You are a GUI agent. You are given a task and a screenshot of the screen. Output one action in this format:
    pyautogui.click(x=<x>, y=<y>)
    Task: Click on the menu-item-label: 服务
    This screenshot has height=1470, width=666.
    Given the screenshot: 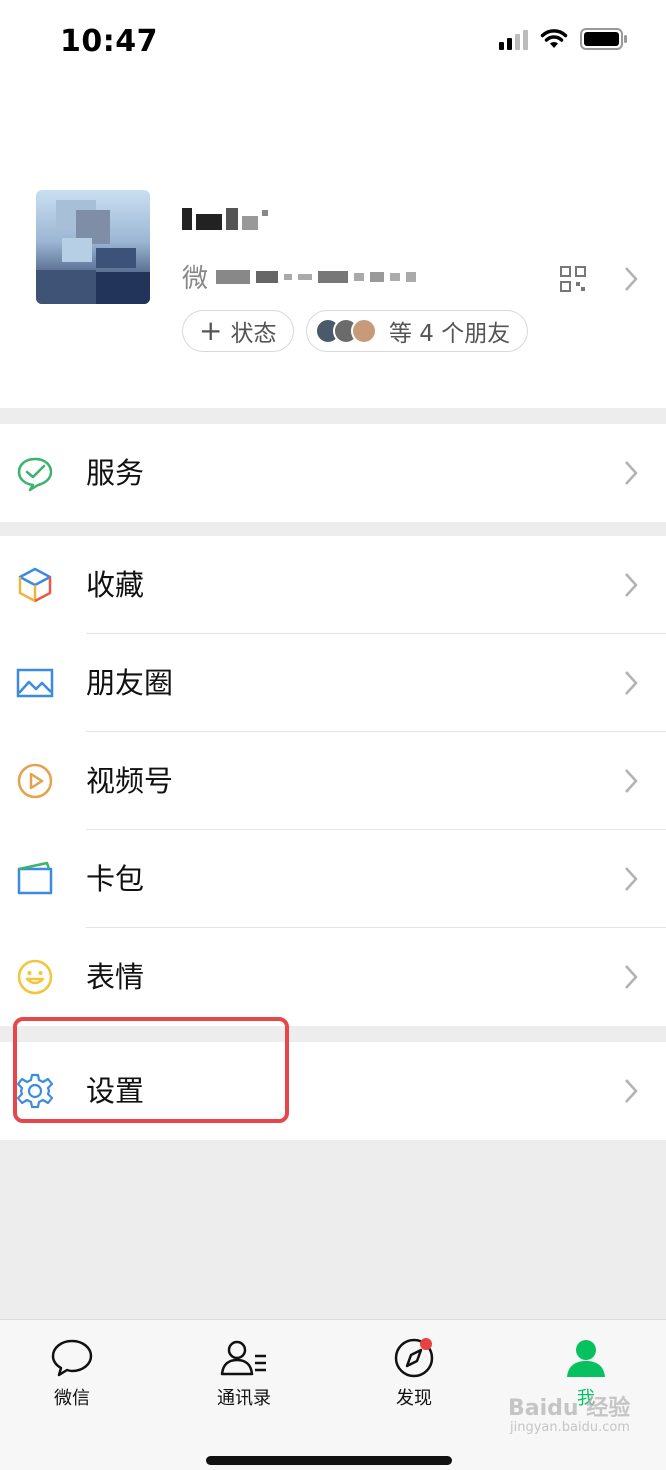 What is the action you would take?
    pyautogui.click(x=115, y=473)
    